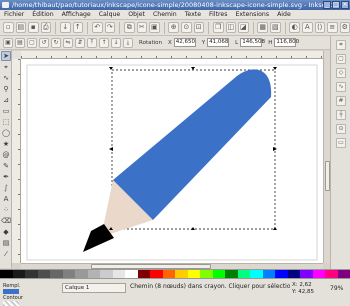 Image resolution: width=350 pixels, height=306 pixels. What do you see at coordinates (284, 14) in the screenshot?
I see `menu-help: Aide` at bounding box center [284, 14].